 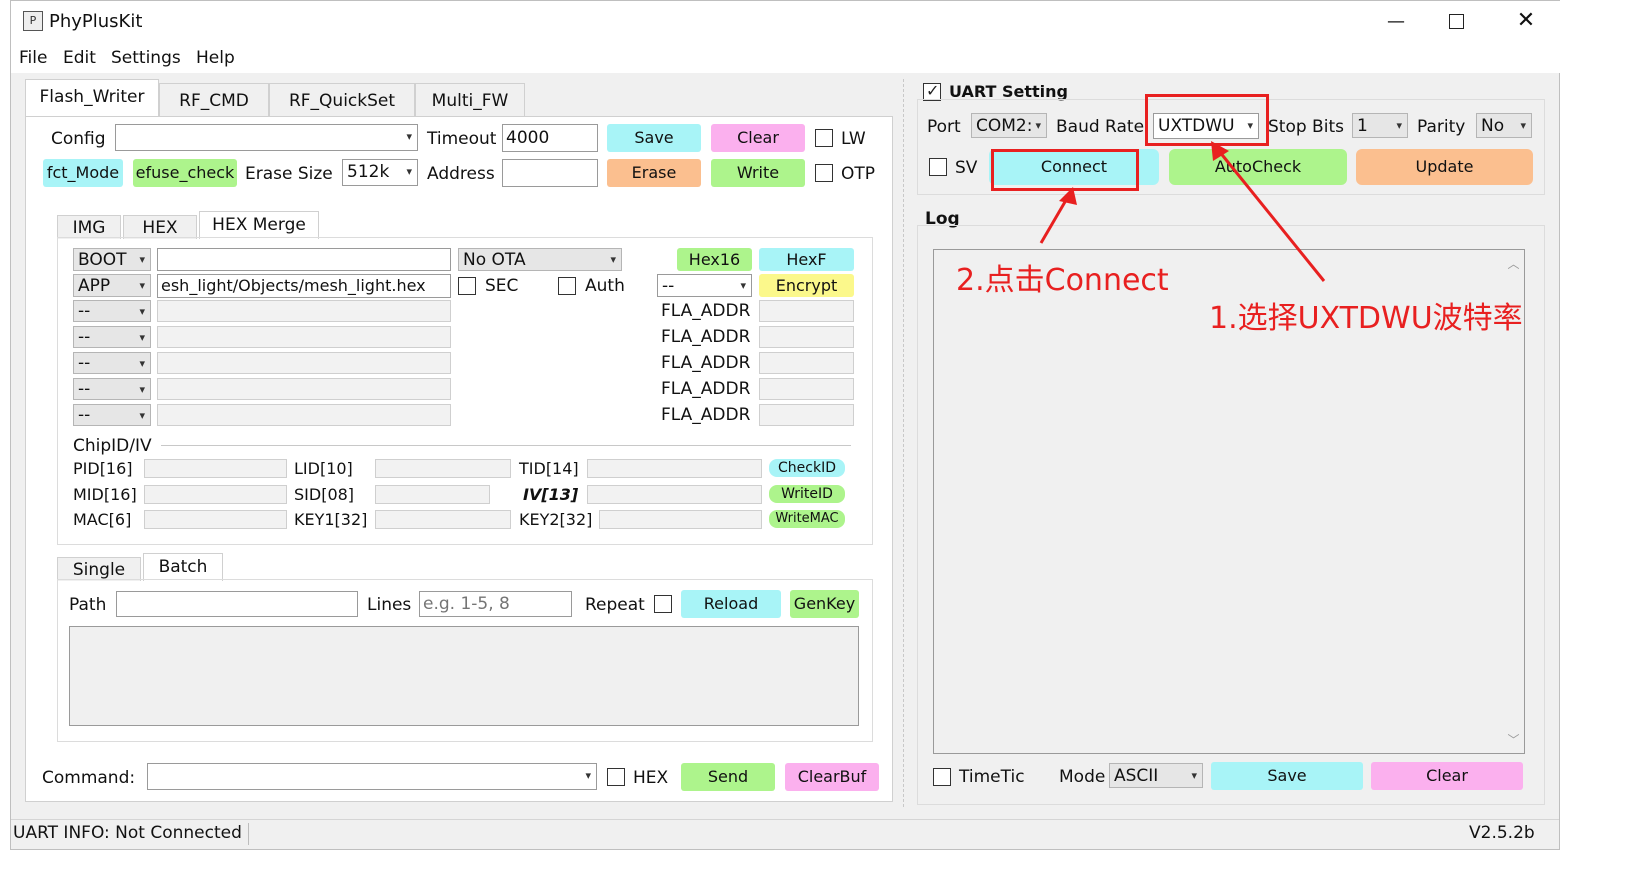 I want to click on arrow-head-connect, so click(x=1068, y=196).